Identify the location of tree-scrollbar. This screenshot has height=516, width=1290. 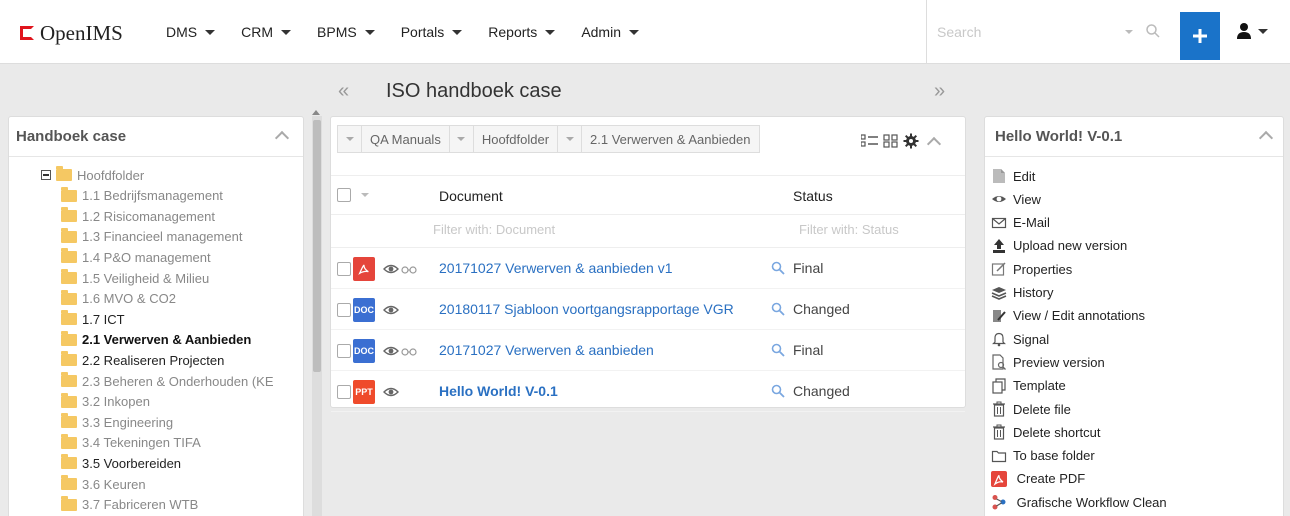
(317, 316).